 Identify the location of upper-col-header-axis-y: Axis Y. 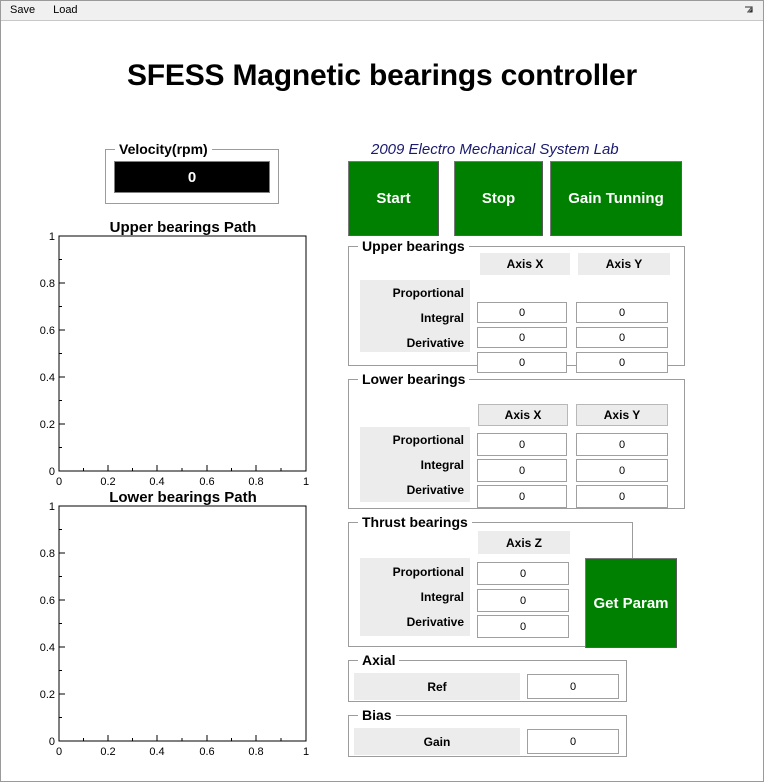
(624, 264).